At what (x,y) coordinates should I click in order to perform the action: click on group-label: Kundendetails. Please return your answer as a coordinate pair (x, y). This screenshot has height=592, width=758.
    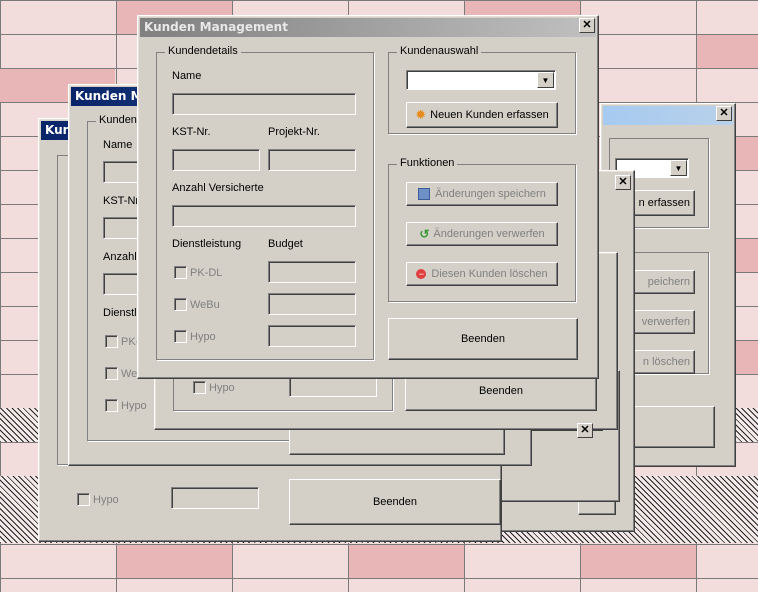
    Looking at the image, I should click on (203, 51).